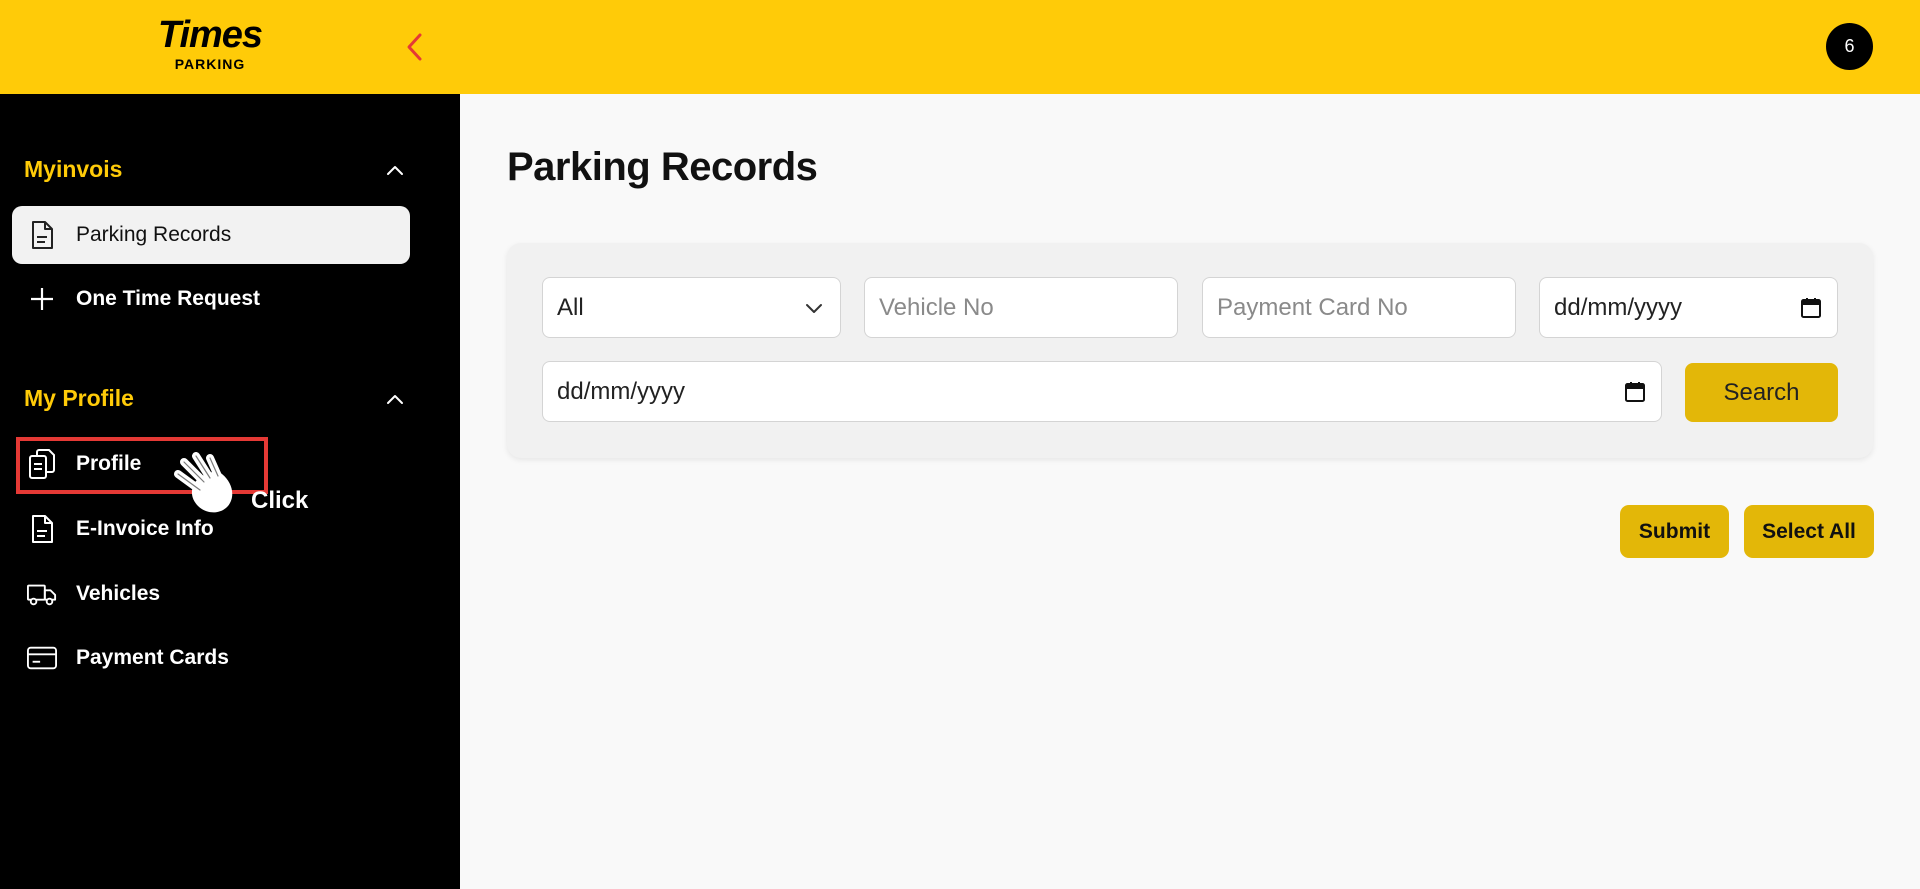  I want to click on collapse-sidebar-button, so click(415, 47).